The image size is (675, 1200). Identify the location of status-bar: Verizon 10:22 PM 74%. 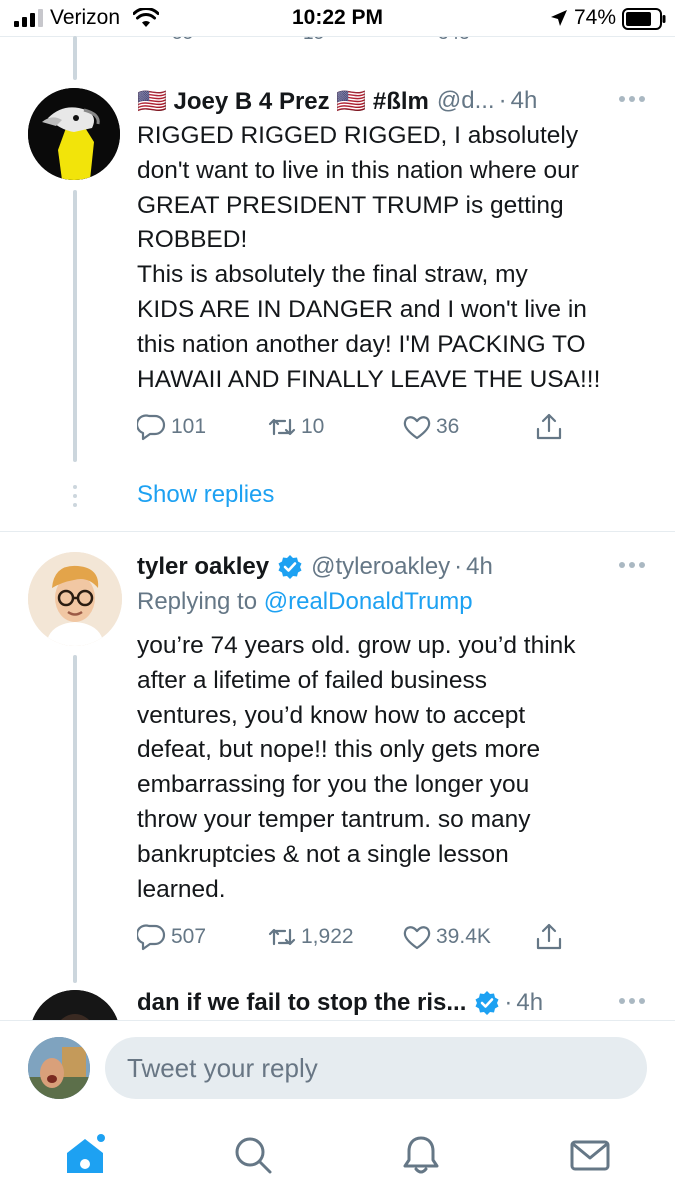
(337, 18).